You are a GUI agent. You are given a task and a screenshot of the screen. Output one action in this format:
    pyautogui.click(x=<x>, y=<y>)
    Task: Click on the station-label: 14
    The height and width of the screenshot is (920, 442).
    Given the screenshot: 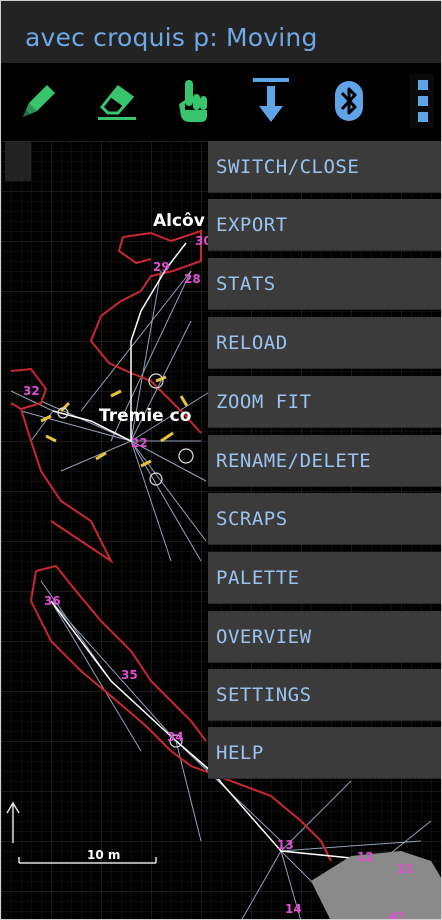 What is the action you would take?
    pyautogui.click(x=293, y=909)
    